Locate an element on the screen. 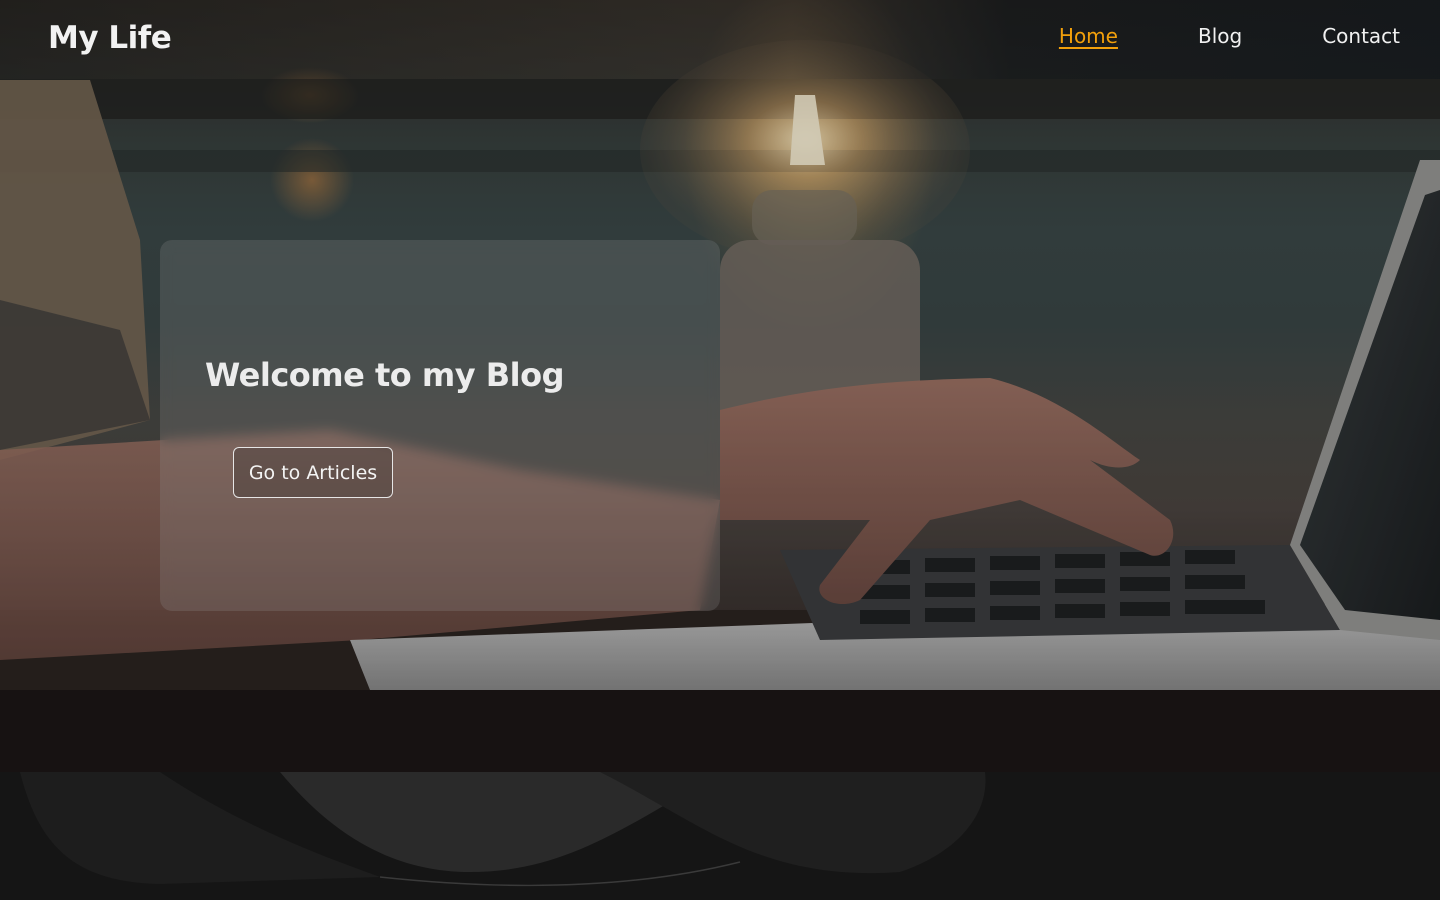 The width and height of the screenshot is (1440, 900). go-to-articles-button: Go to Articles is located at coordinates (313, 472).